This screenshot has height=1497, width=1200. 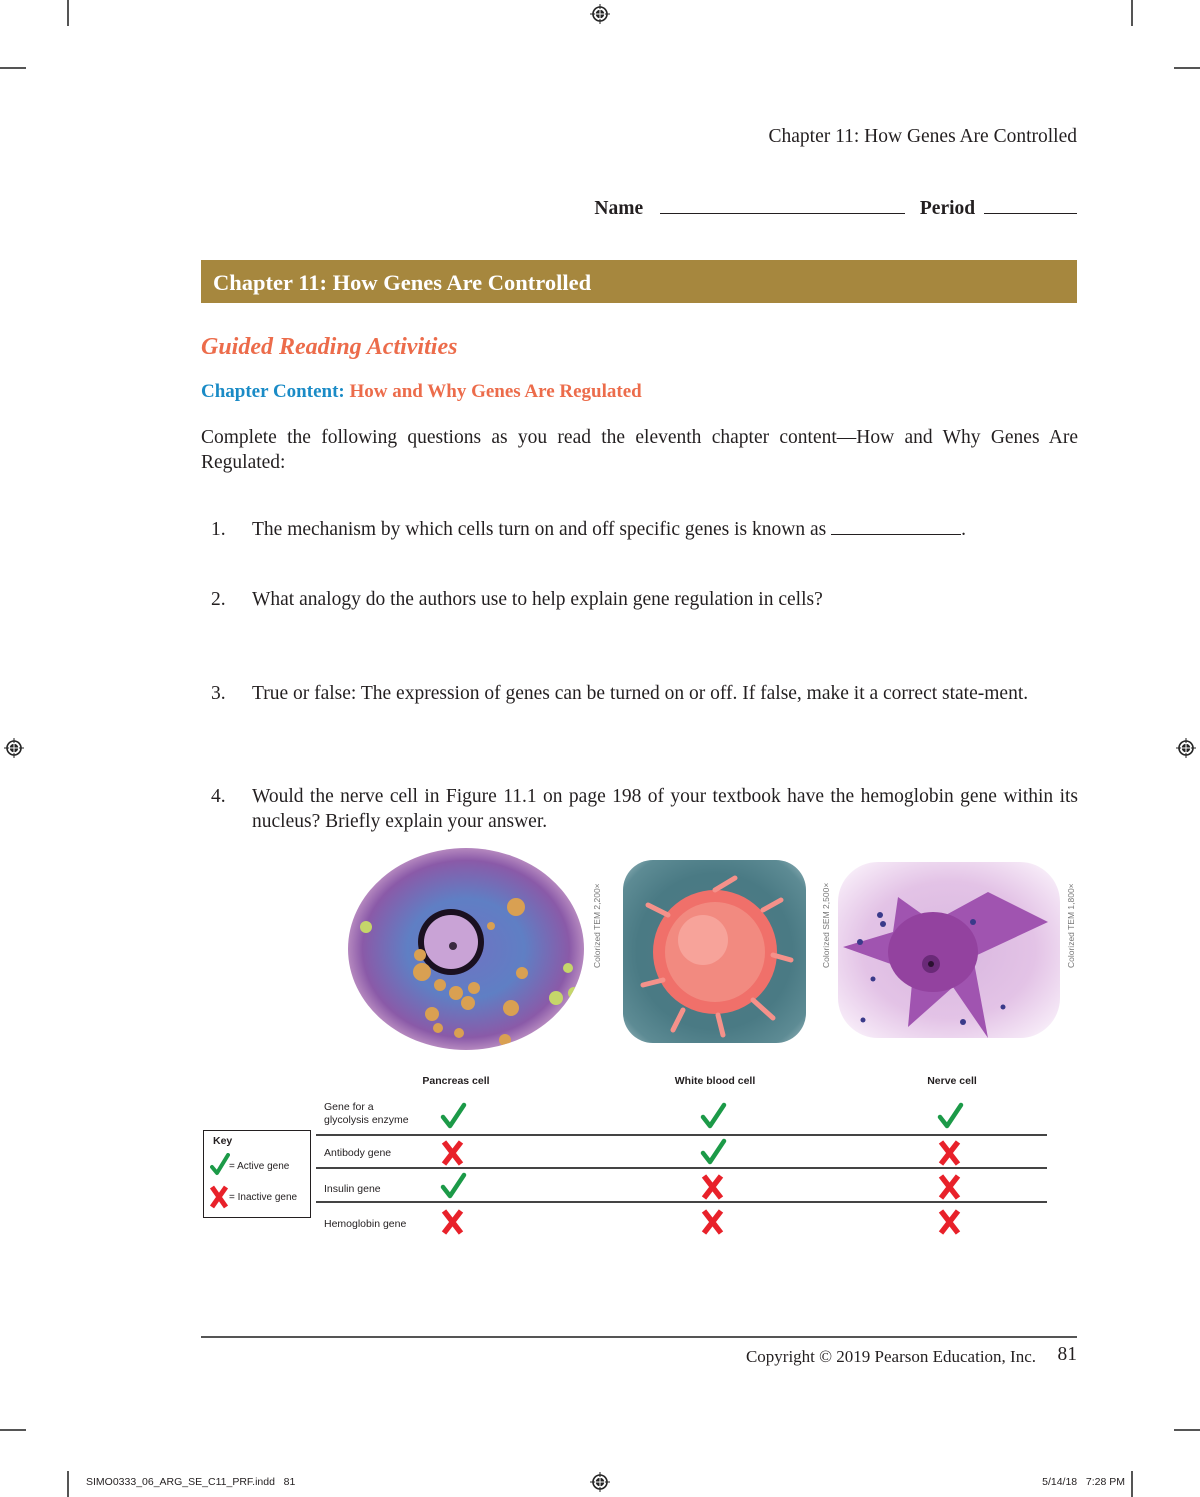 I want to click on student-info-line: Name Period, so click(x=818, y=208).